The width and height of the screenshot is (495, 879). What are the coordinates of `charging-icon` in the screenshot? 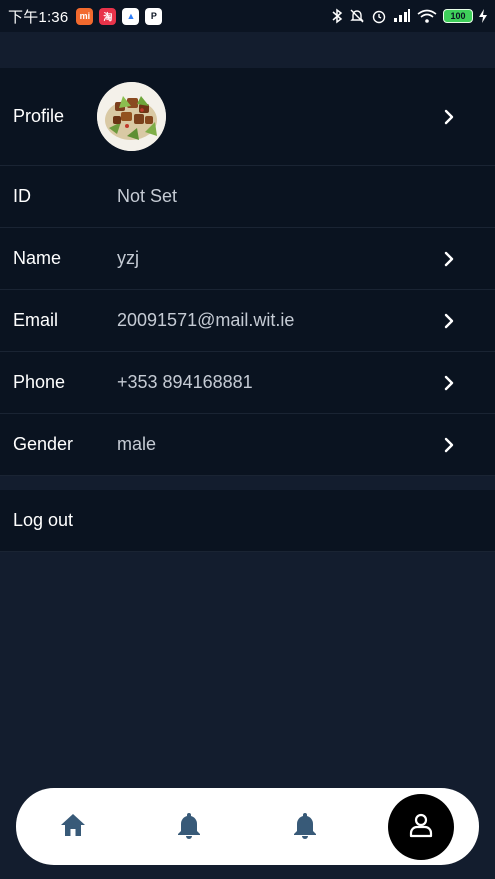 It's located at (483, 16).